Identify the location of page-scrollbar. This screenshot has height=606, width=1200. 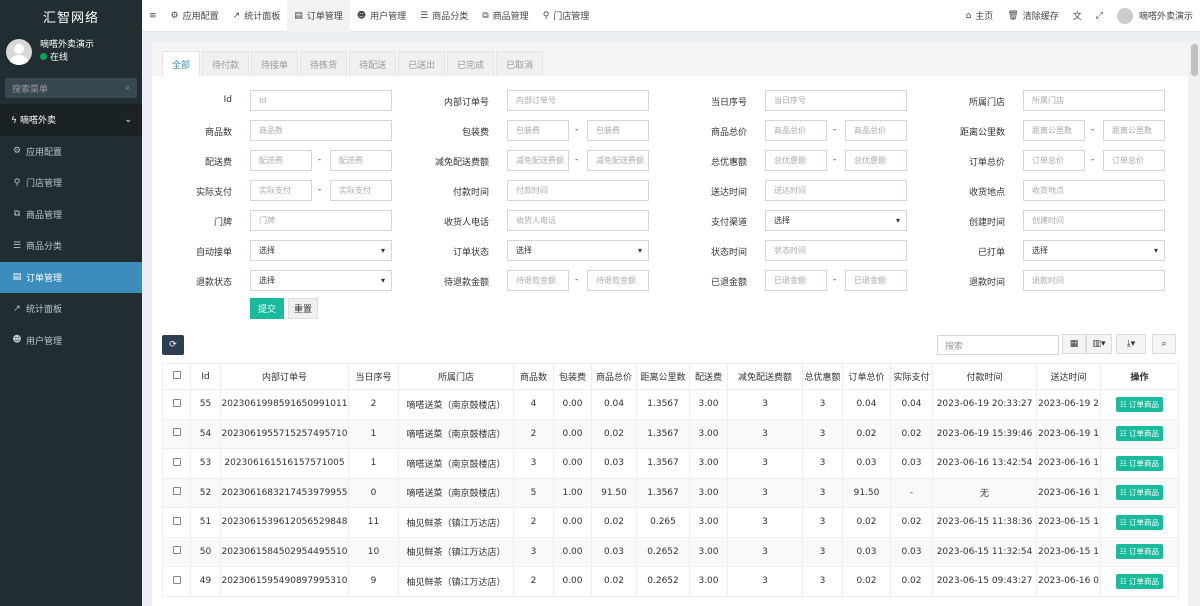
(1194, 324).